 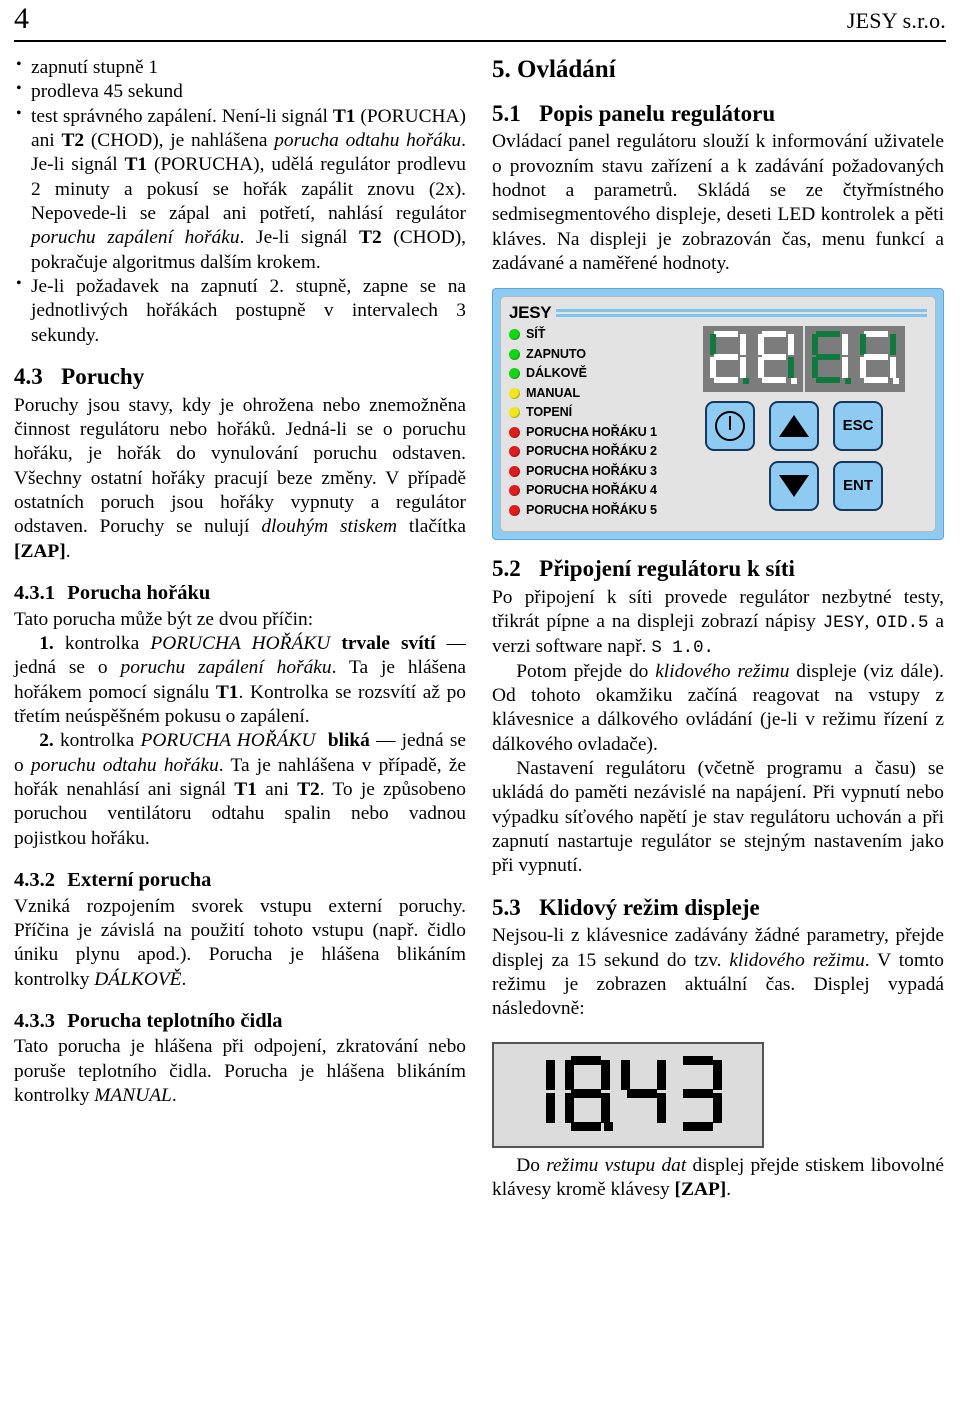 What do you see at coordinates (21, 18) in the screenshot?
I see `page-number: 4` at bounding box center [21, 18].